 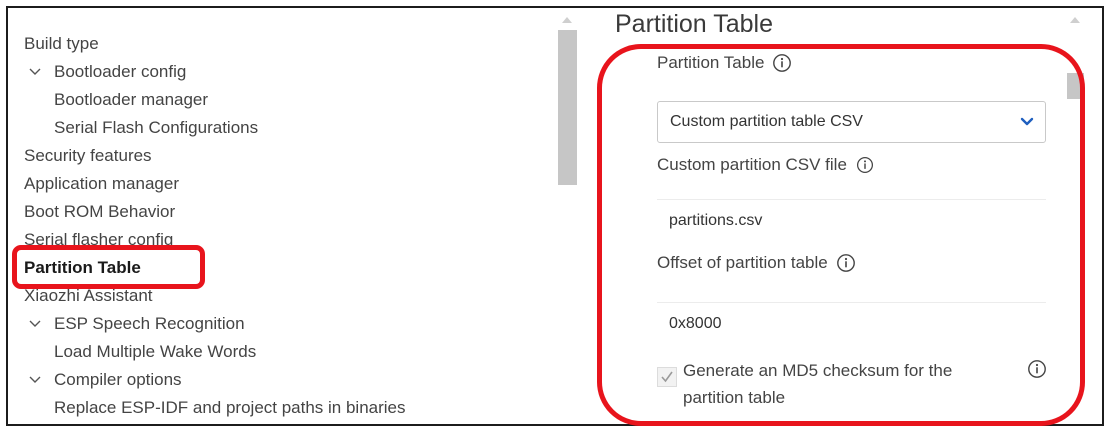 What do you see at coordinates (289, 156) in the screenshot?
I see `tree-item: Security features` at bounding box center [289, 156].